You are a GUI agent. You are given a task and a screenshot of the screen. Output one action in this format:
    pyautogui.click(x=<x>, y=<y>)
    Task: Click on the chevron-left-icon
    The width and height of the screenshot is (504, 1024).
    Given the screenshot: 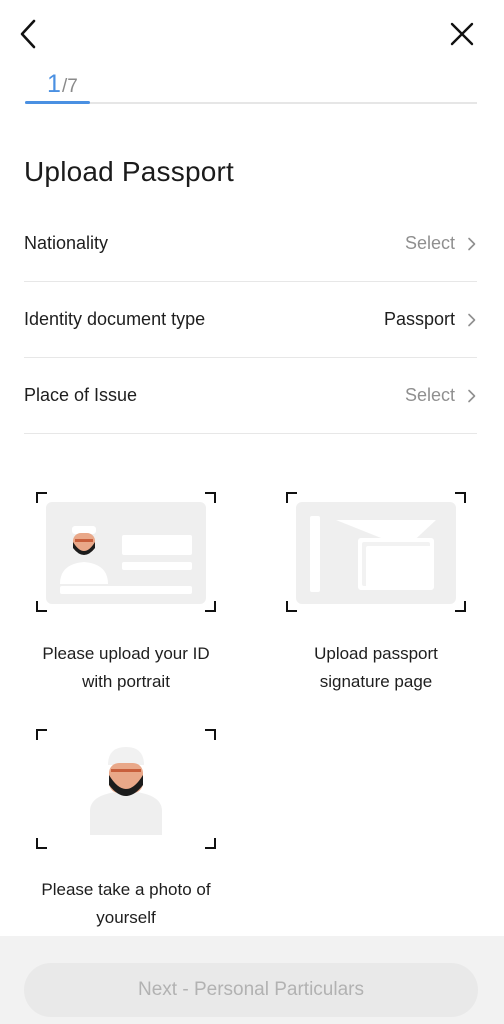 What is the action you would take?
    pyautogui.click(x=28, y=34)
    